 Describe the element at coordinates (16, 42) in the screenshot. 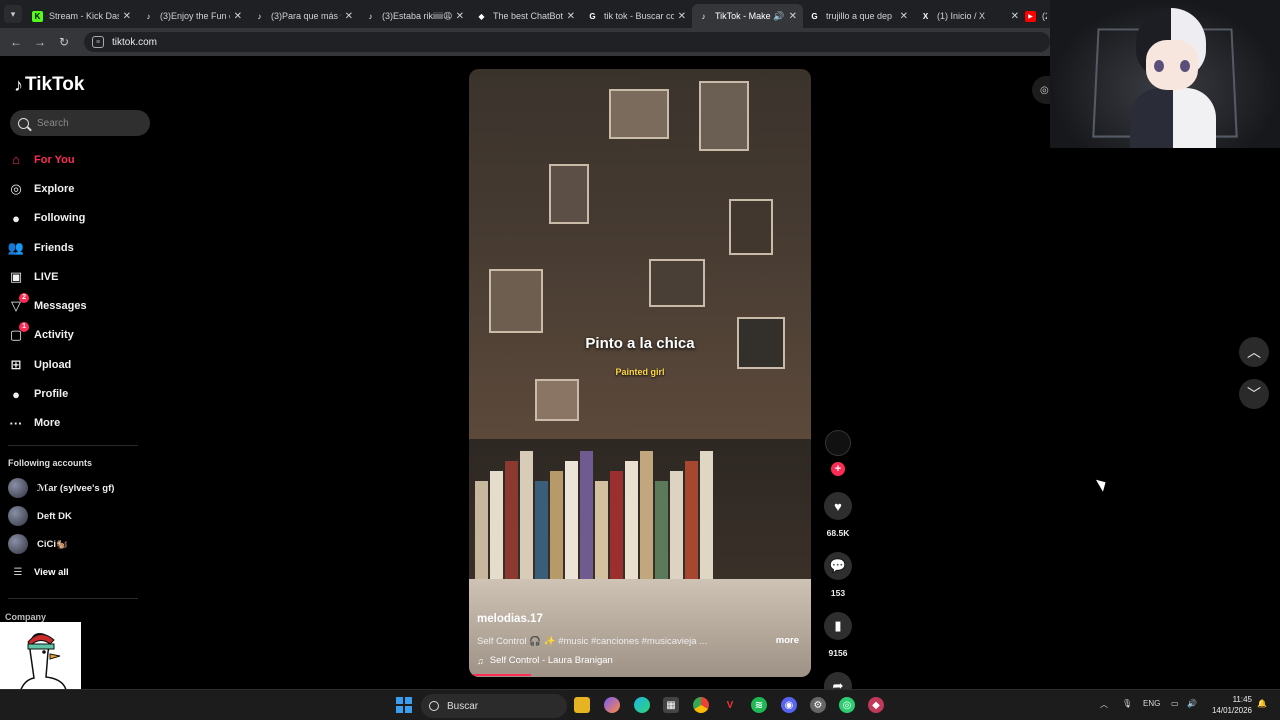

I see `back-button: ←` at that location.